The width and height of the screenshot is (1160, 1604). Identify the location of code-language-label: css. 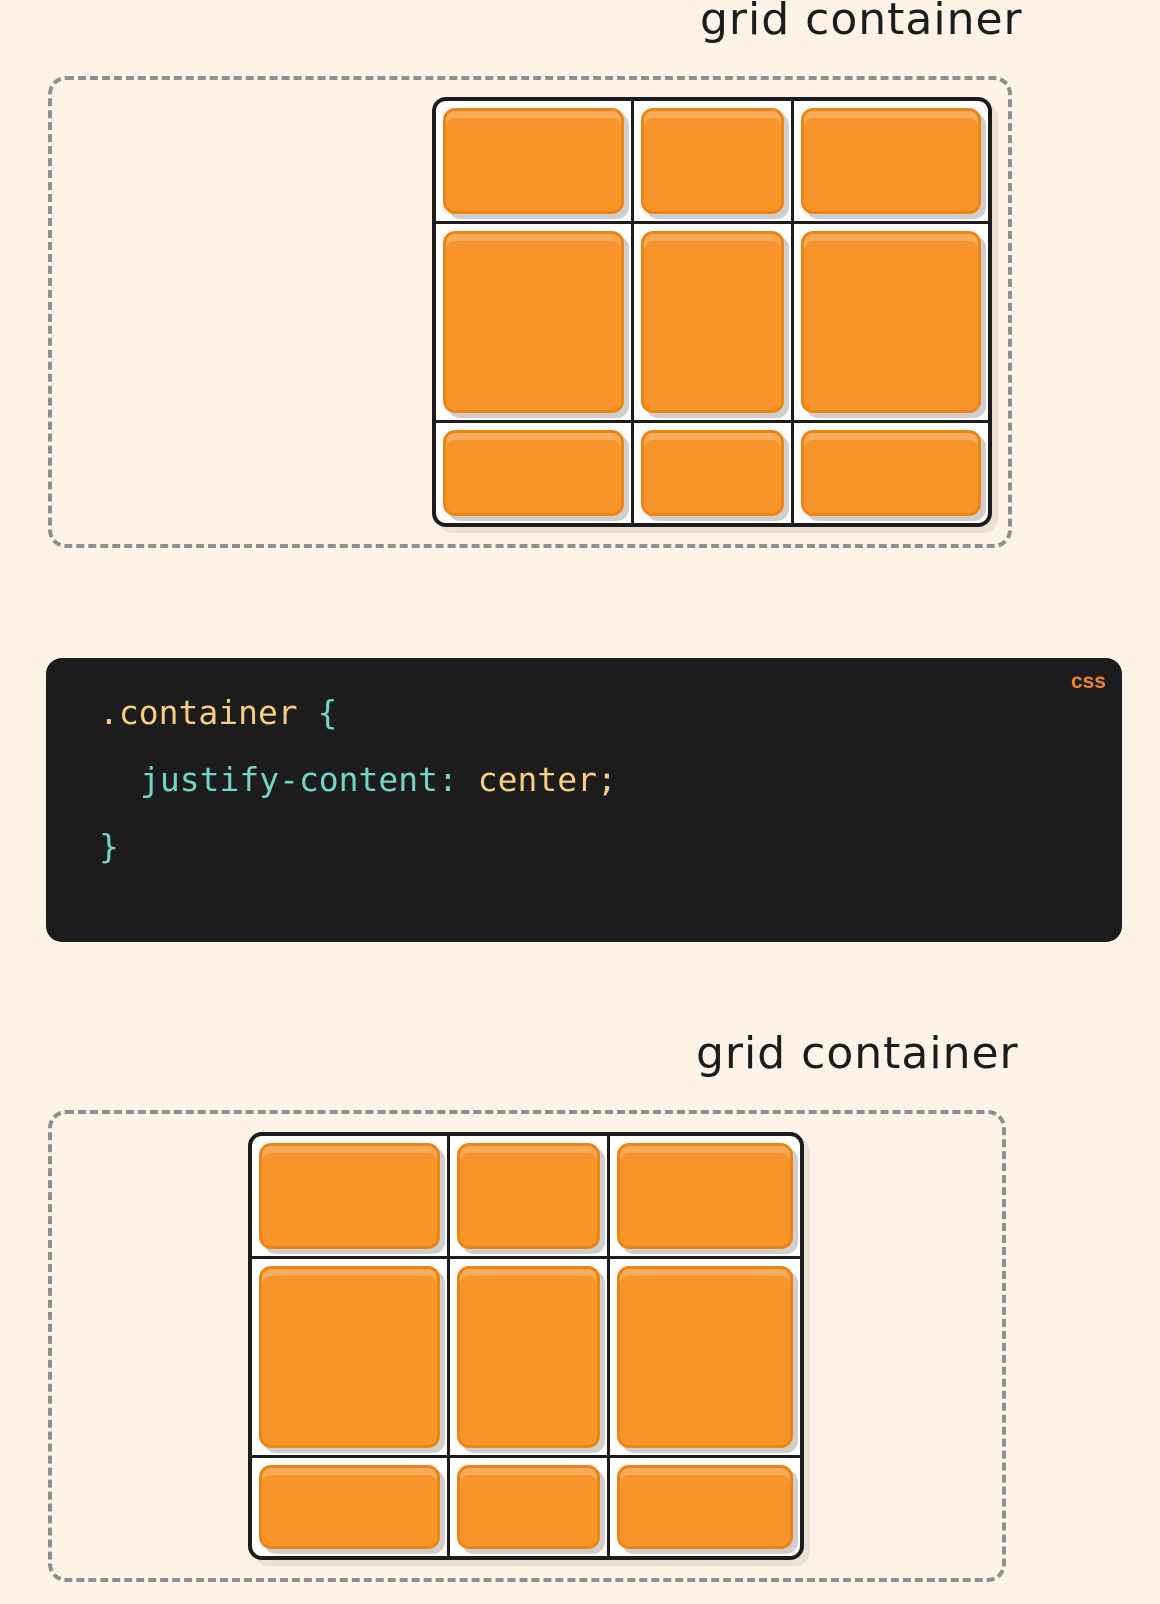
(1088, 681).